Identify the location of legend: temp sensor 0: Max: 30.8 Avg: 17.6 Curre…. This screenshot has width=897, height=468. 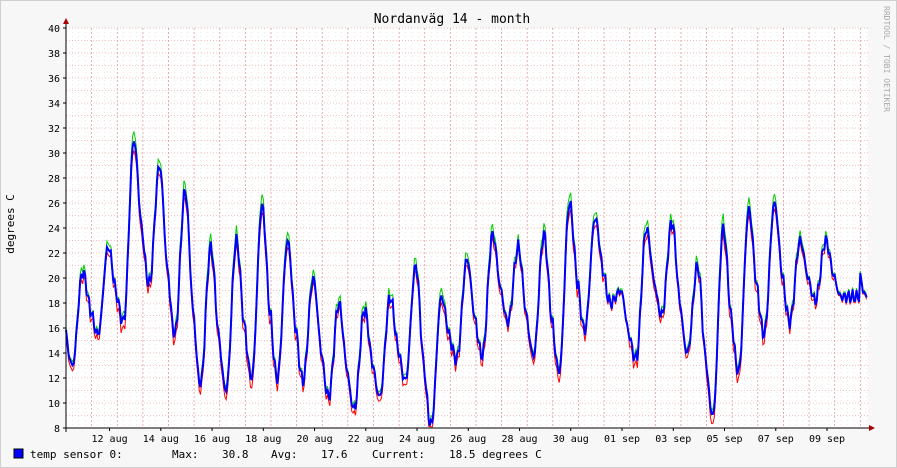
(277, 454).